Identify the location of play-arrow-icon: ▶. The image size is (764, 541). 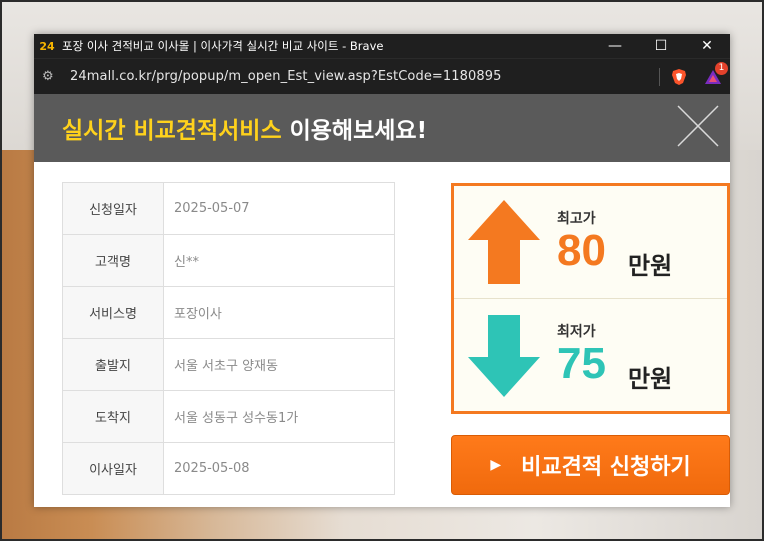
(496, 465).